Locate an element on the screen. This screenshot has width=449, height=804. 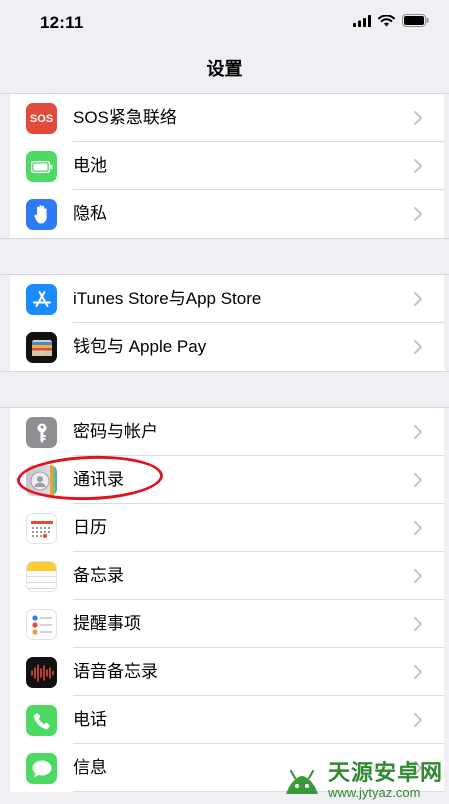
settings-row-label: SOS紧急联络 is located at coordinates (125, 117).